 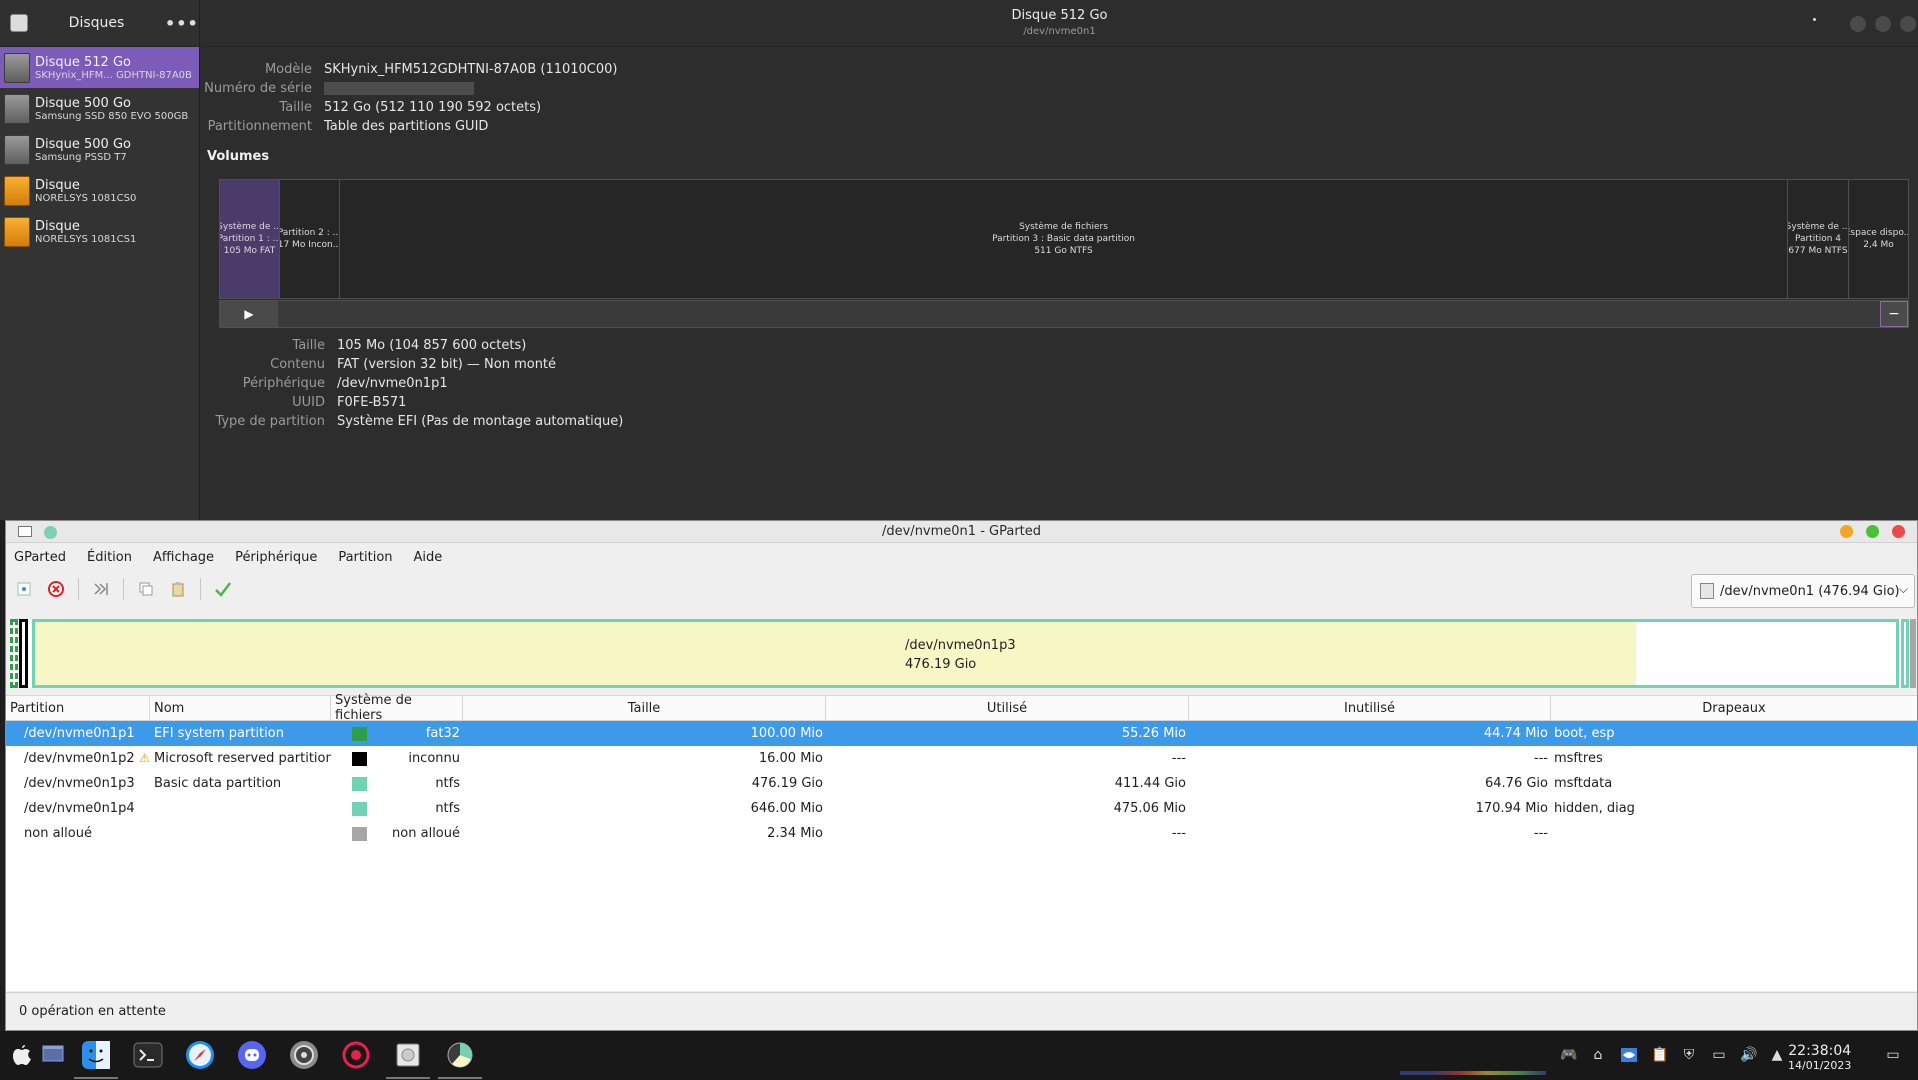 I want to click on resize-move-icon, so click(x=101, y=589).